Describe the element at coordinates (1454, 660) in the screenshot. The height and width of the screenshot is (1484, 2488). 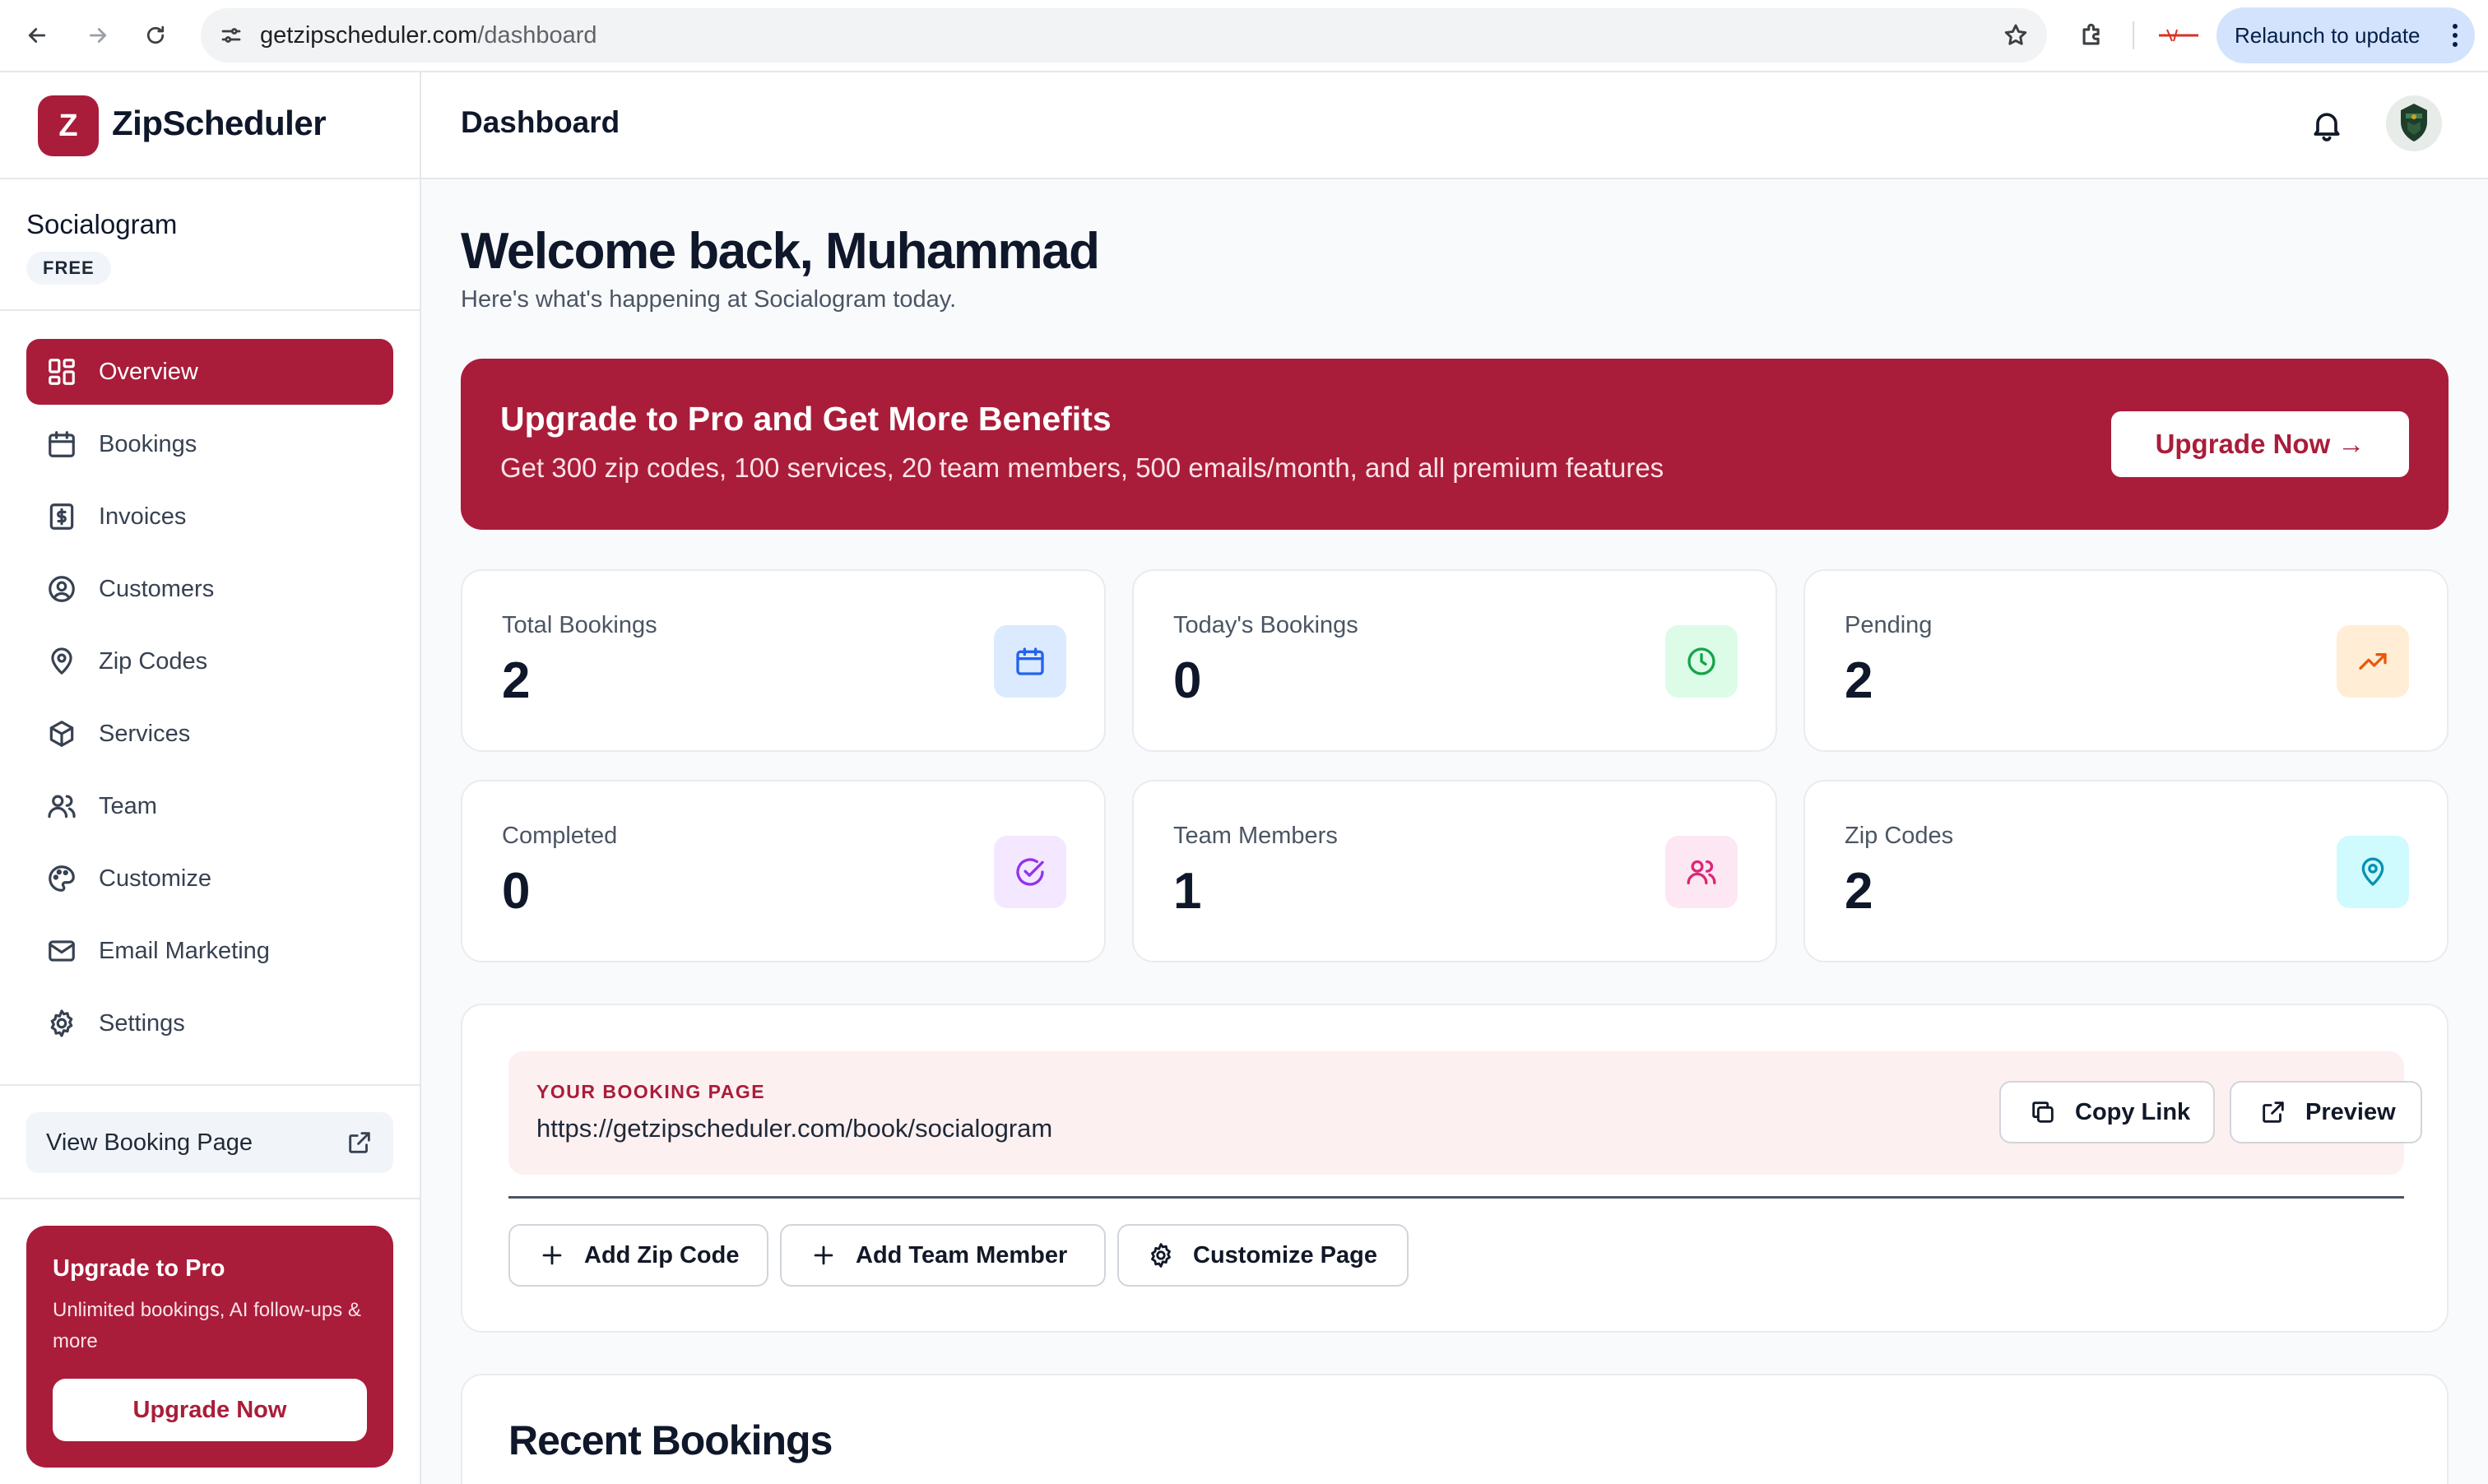
I see `stat-card-todays-bookings: Today's Bookings 0` at that location.